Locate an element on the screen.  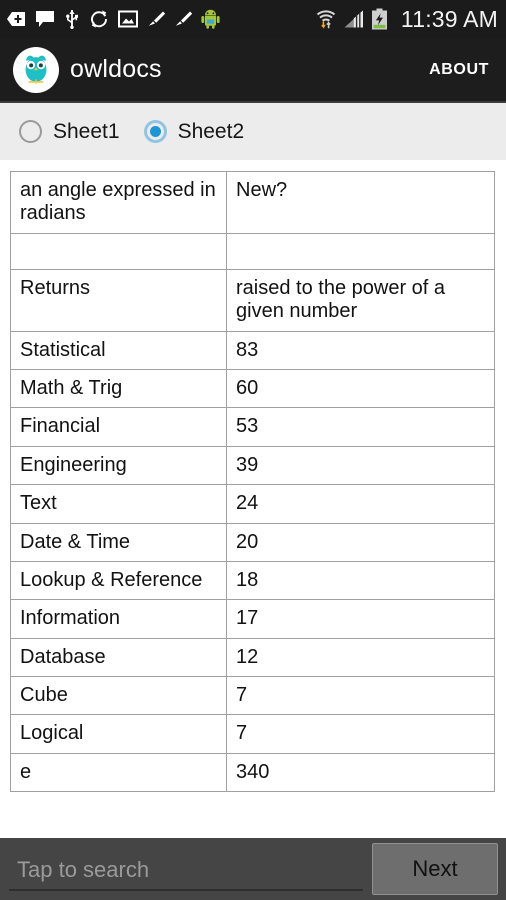
table-cell: Lookup & Reference is located at coordinates (118, 580).